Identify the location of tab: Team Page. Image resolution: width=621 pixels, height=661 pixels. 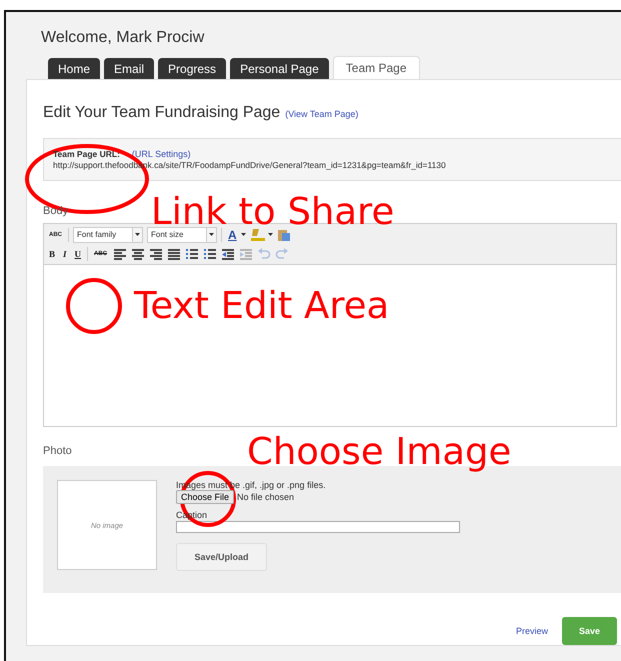
(376, 67).